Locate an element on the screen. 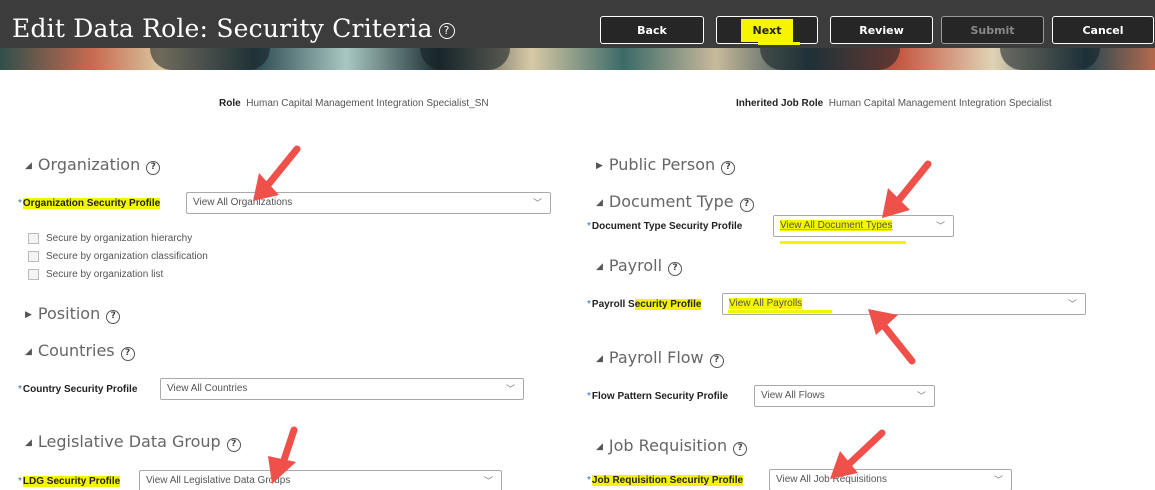  next-button: Next is located at coordinates (767, 30).